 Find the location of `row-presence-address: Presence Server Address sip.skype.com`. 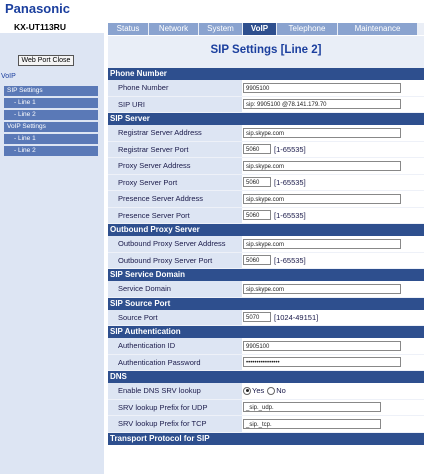

row-presence-address: Presence Server Address sip.skype.com is located at coordinates (266, 199).